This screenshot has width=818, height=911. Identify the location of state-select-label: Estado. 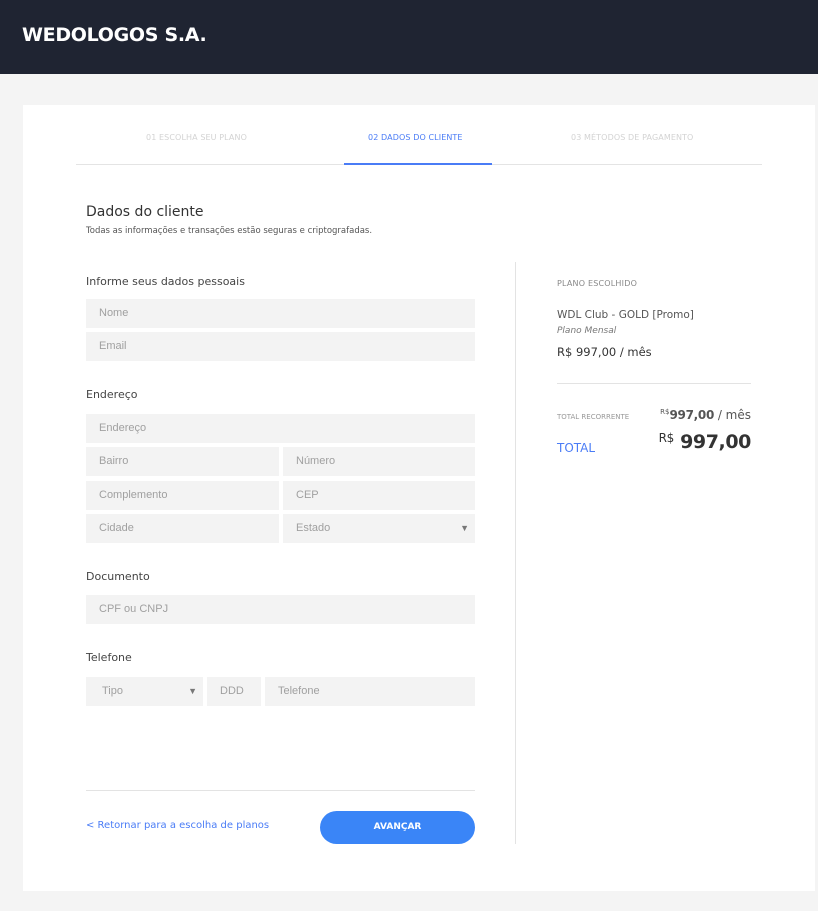
(313, 528).